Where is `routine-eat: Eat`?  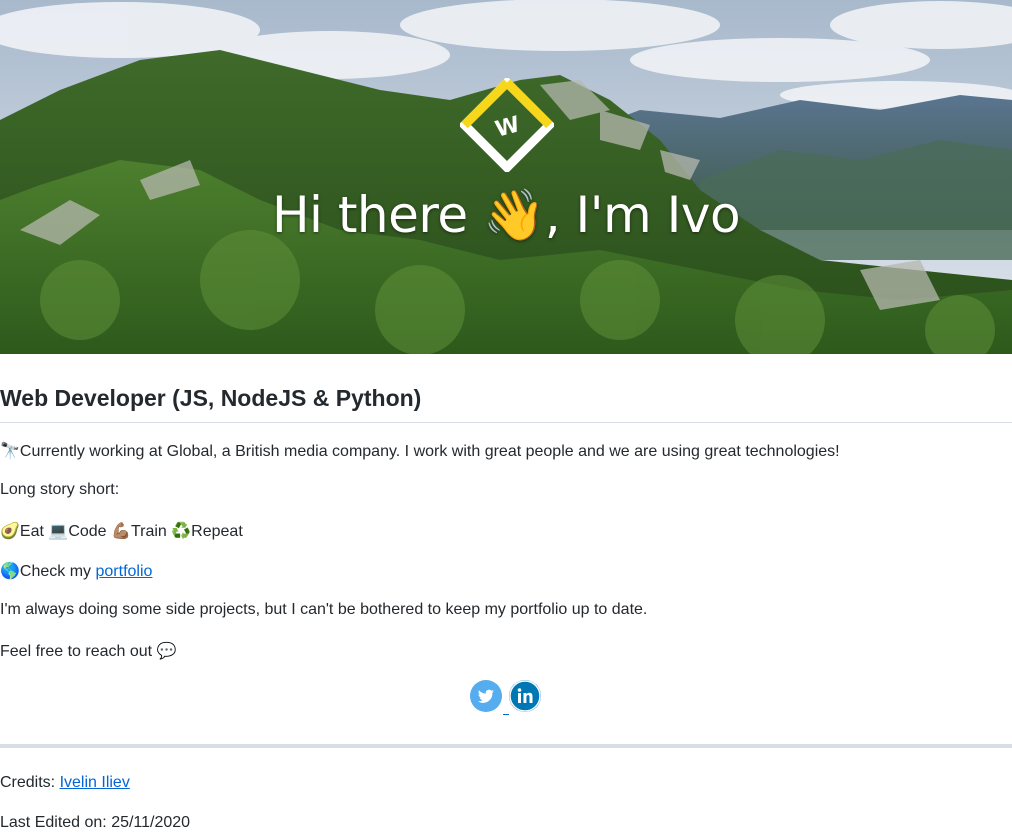
routine-eat: Eat is located at coordinates (31, 531).